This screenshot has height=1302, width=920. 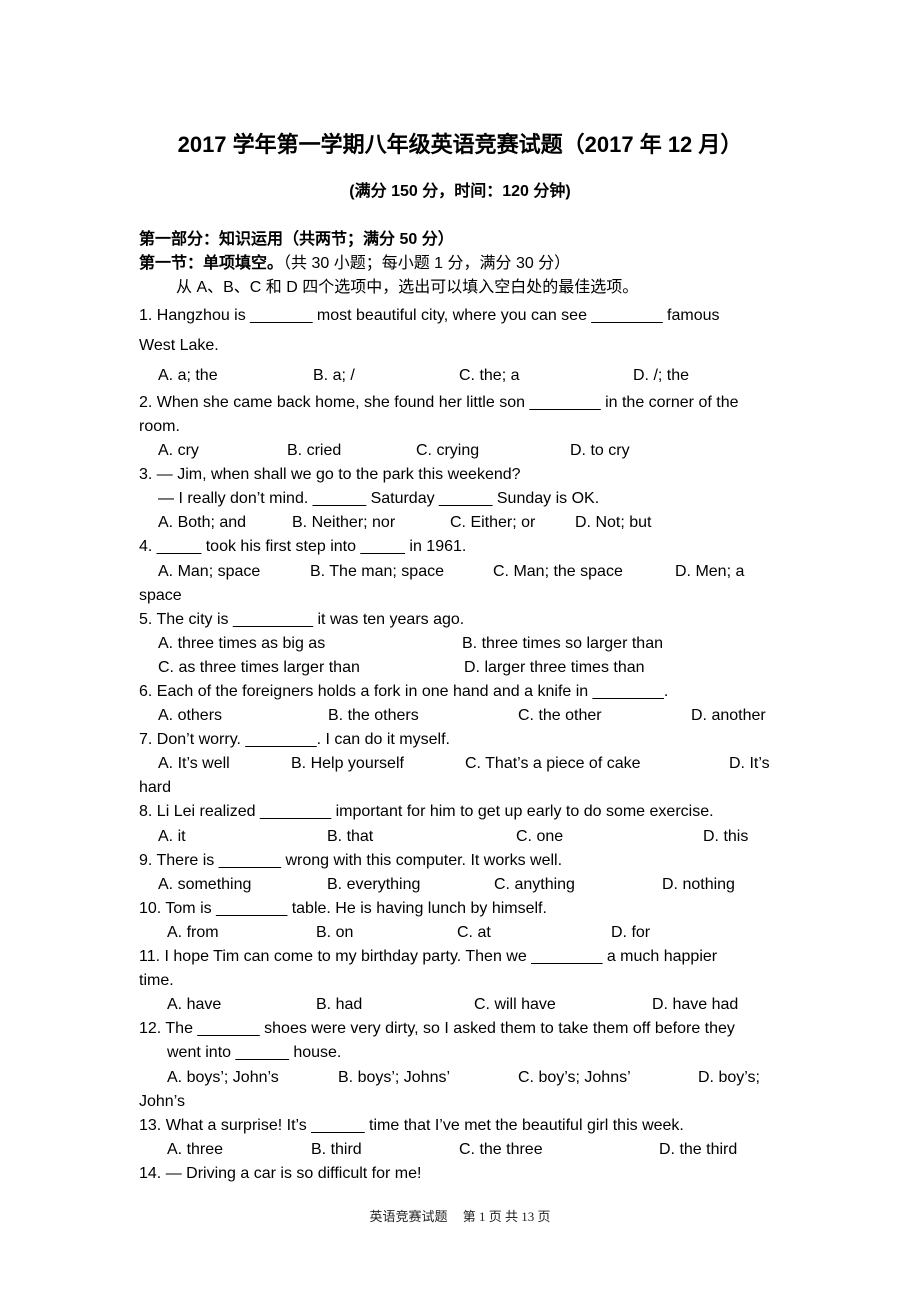 What do you see at coordinates (501, 1149) in the screenshot?
I see `question-13-option-c: C. the three` at bounding box center [501, 1149].